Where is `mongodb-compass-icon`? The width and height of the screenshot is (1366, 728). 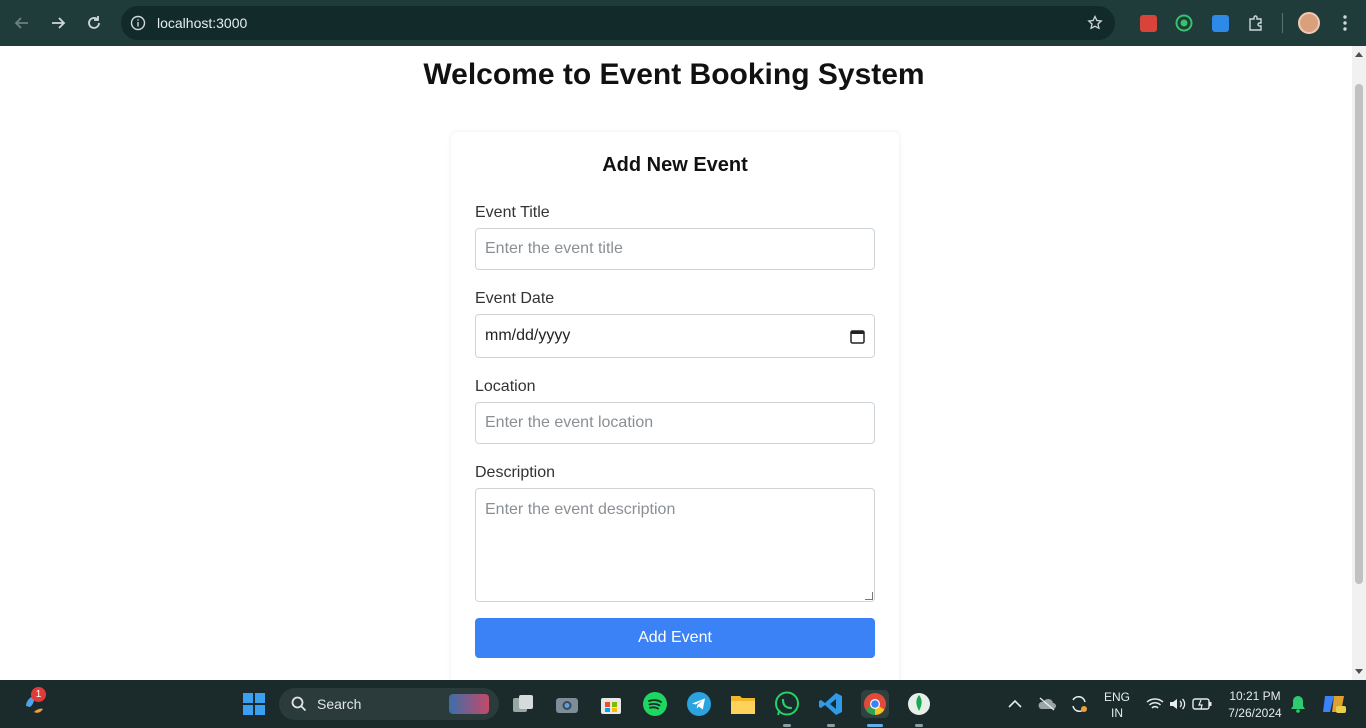
mongodb-compass-icon is located at coordinates (919, 704).